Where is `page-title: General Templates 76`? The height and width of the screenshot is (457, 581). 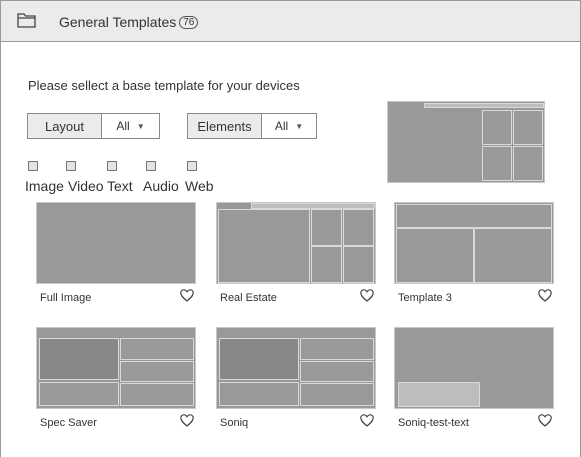 page-title: General Templates 76 is located at coordinates (129, 22).